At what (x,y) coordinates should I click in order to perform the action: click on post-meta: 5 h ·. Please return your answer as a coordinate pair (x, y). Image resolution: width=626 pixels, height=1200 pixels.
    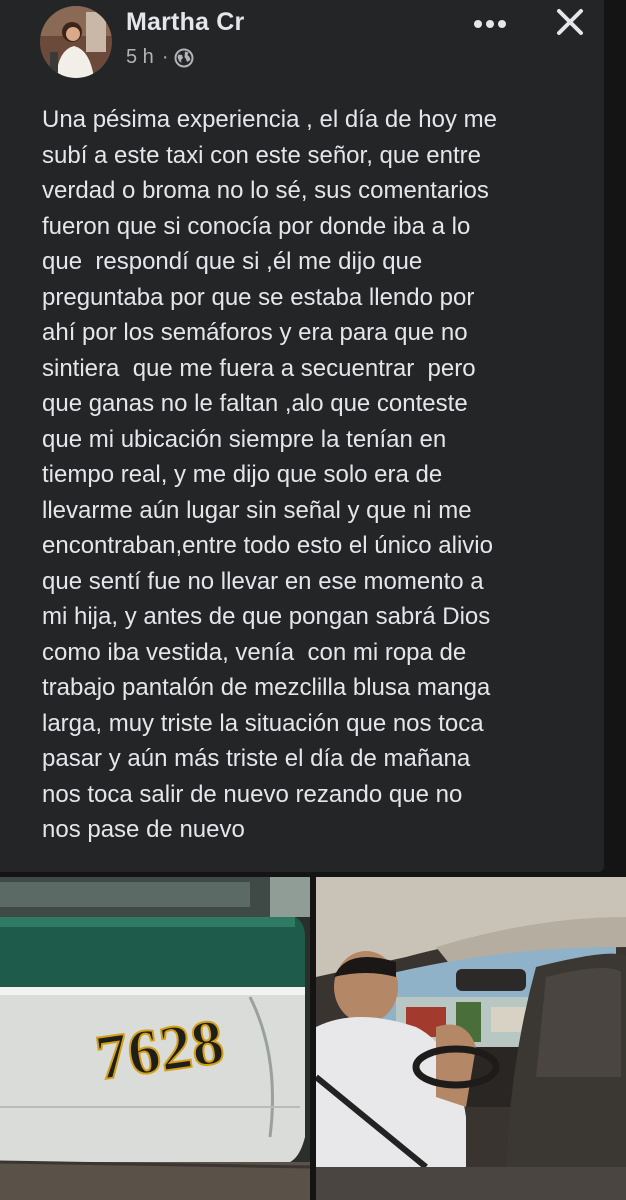
    Looking at the image, I should click on (160, 57).